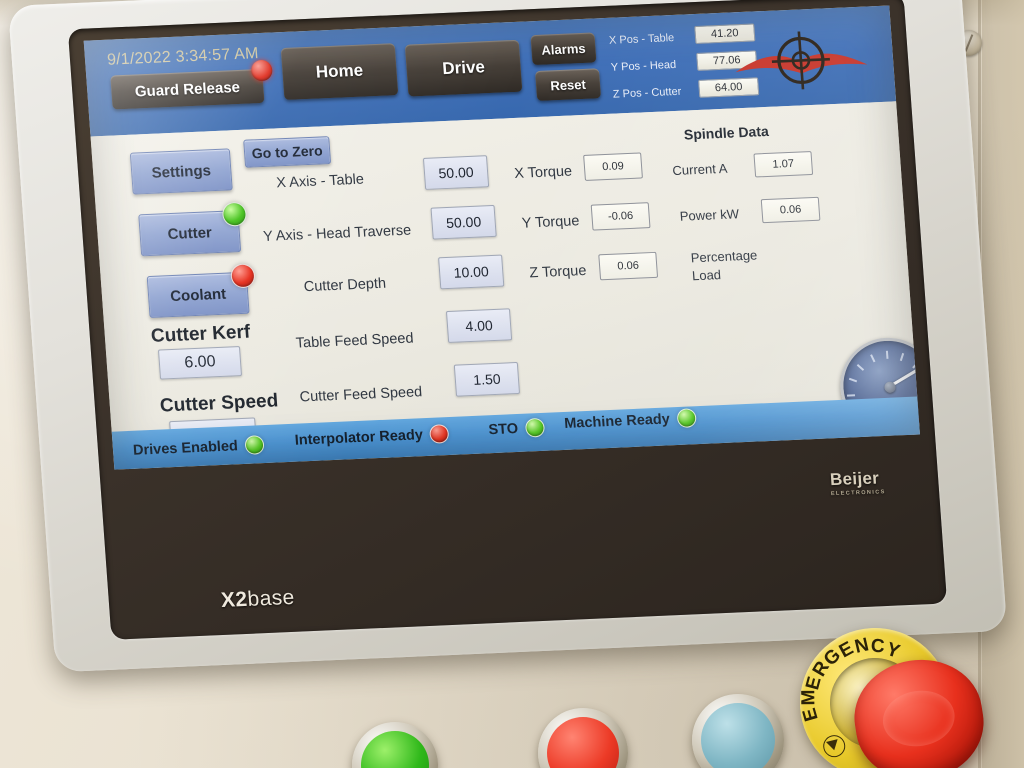 This screenshot has width=1024, height=768. What do you see at coordinates (183, 57) in the screenshot?
I see `datetime-display: 9/1/2022 3:34:57 AM` at bounding box center [183, 57].